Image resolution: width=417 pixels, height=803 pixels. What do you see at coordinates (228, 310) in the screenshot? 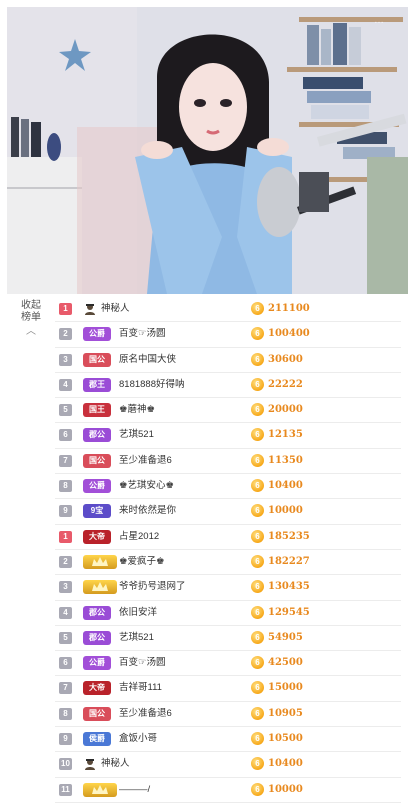
I see `leaderboard-row: 1 神秘人 6 211100` at bounding box center [228, 310].